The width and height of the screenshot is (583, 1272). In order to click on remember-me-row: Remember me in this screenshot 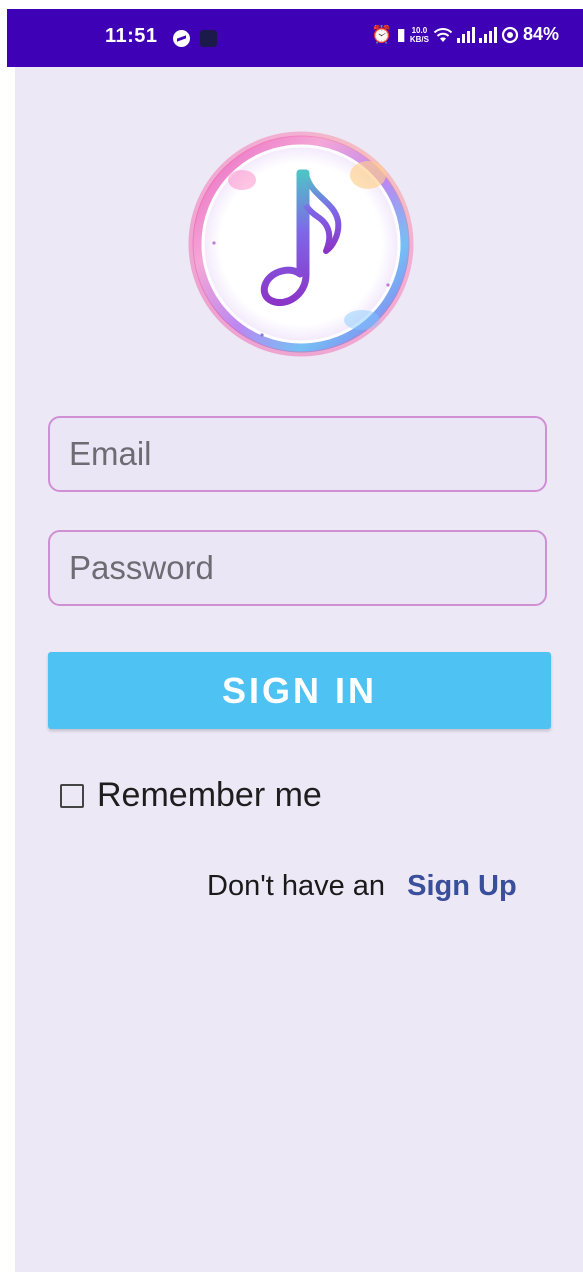, I will do `click(191, 795)`.